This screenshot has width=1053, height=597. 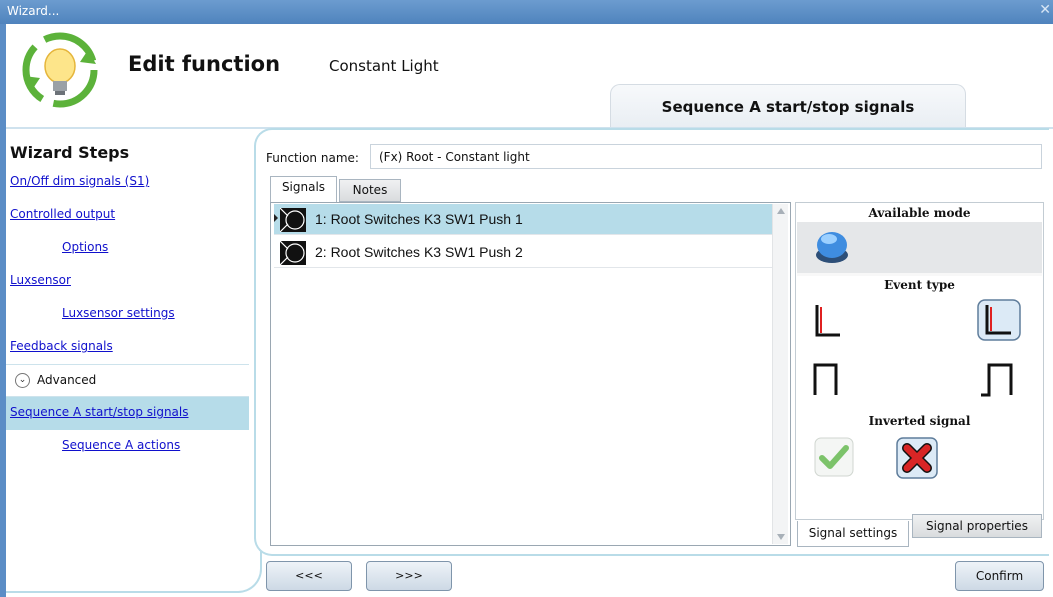 I want to click on available-mode-heading: Available mode, so click(x=919, y=213).